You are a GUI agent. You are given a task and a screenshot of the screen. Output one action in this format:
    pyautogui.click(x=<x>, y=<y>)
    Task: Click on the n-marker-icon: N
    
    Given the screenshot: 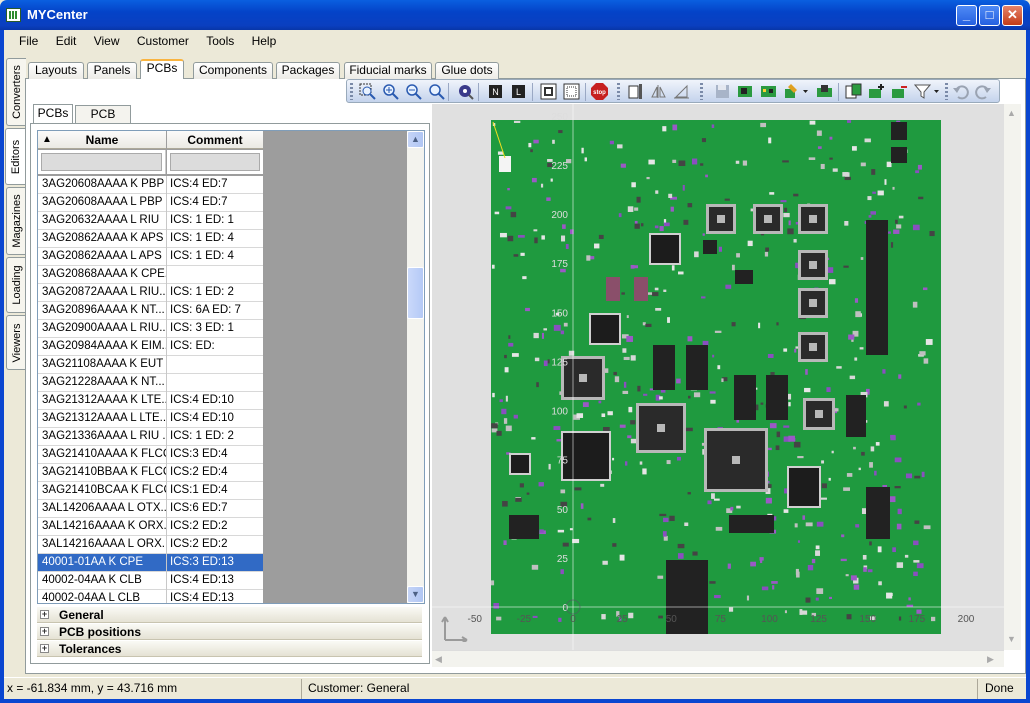 What is the action you would take?
    pyautogui.click(x=495, y=91)
    